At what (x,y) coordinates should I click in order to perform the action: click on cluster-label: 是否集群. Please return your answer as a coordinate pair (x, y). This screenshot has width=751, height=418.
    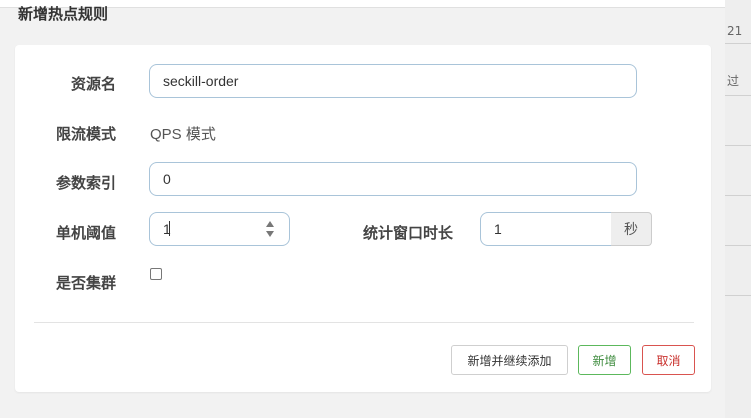
    Looking at the image, I should click on (85, 283).